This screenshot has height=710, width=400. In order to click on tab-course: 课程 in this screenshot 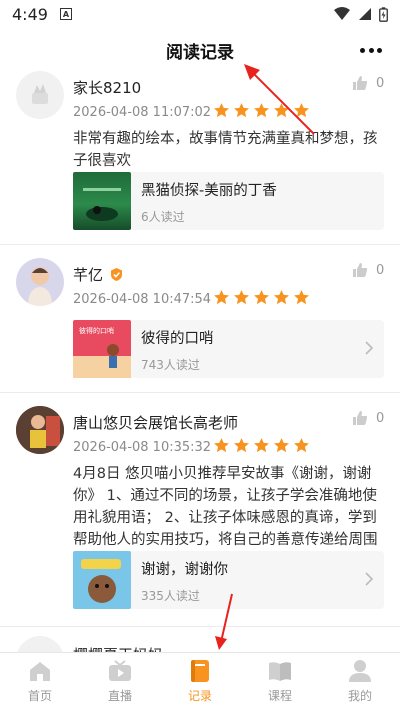, I will do `click(280, 681)`.